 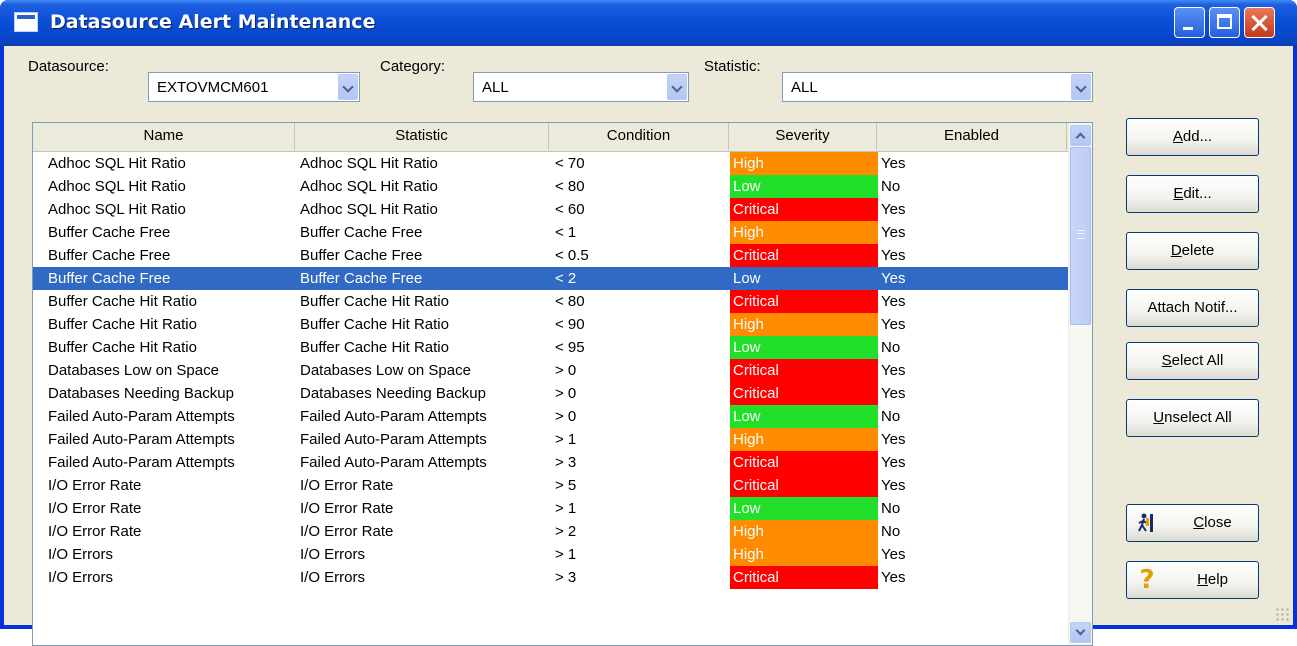 What do you see at coordinates (422, 136) in the screenshot?
I see `column-header-statistic: Statistic` at bounding box center [422, 136].